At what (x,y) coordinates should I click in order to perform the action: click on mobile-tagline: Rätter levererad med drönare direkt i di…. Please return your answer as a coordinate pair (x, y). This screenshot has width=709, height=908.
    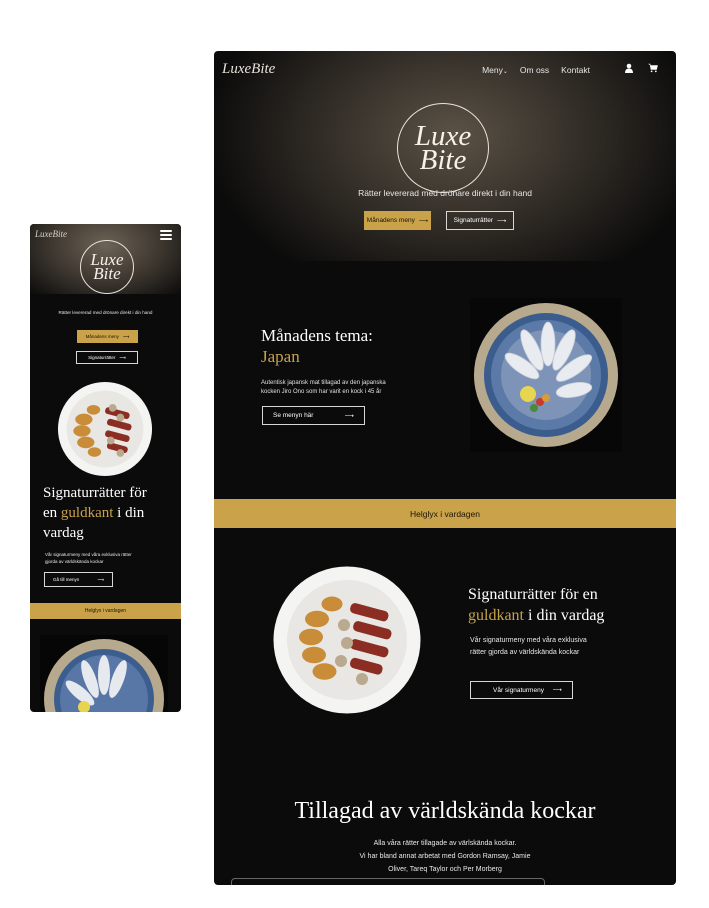
    Looking at the image, I should click on (105, 312).